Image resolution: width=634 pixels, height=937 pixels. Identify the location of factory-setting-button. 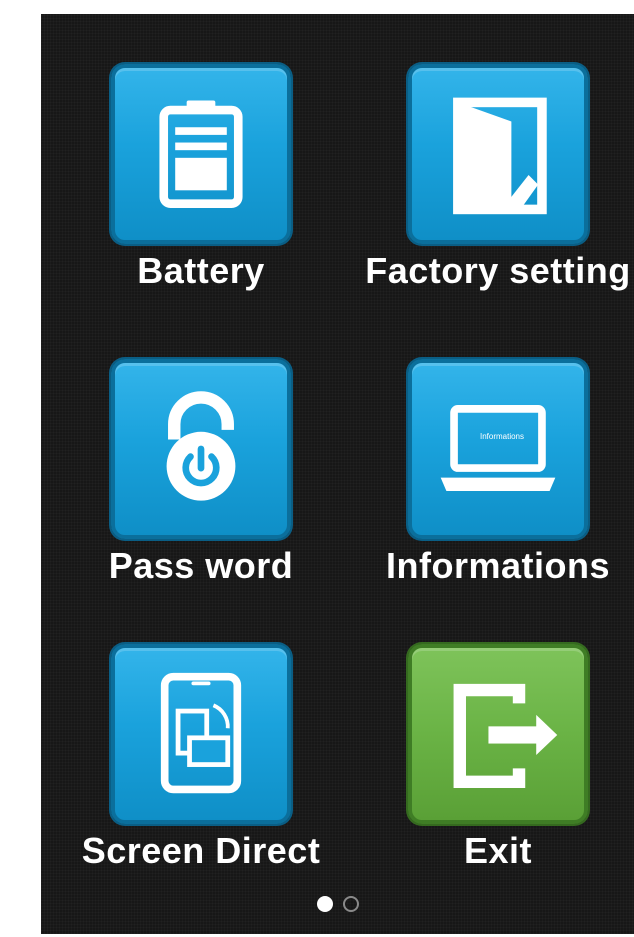
(498, 154).